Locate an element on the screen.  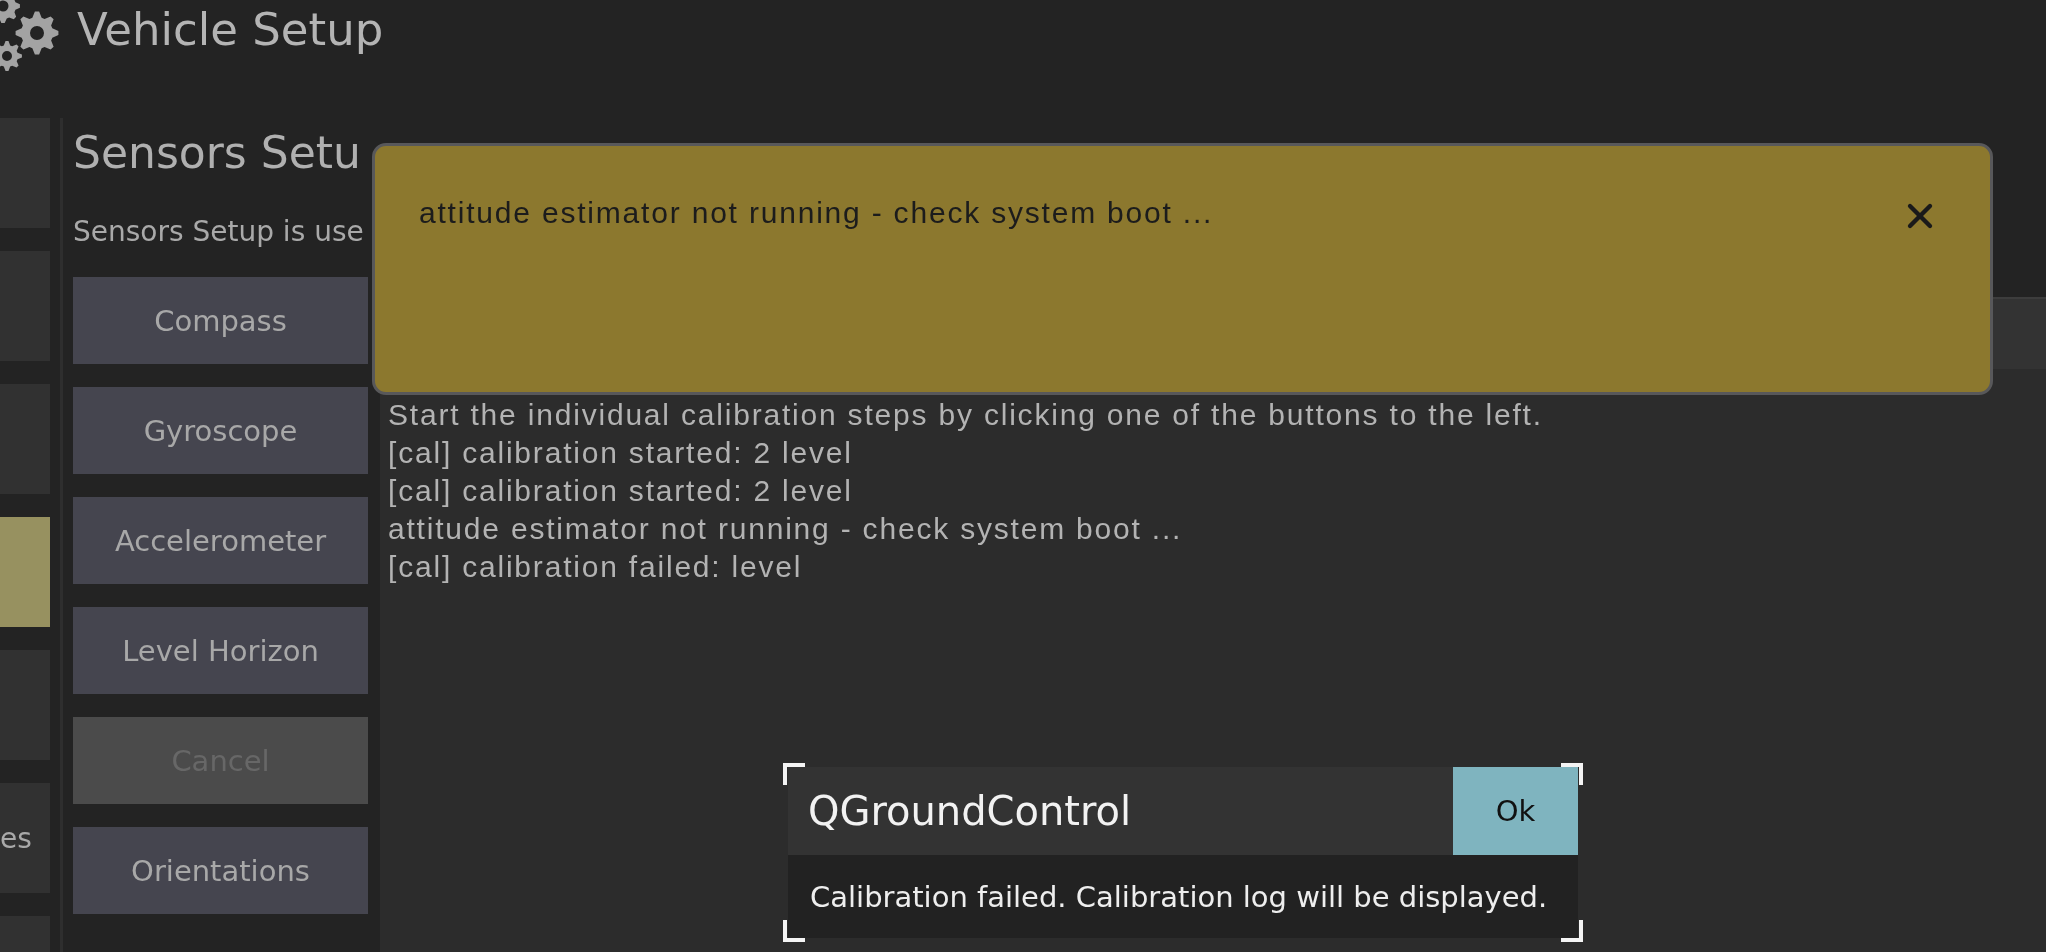
sidebar-item is located at coordinates (25, 572).